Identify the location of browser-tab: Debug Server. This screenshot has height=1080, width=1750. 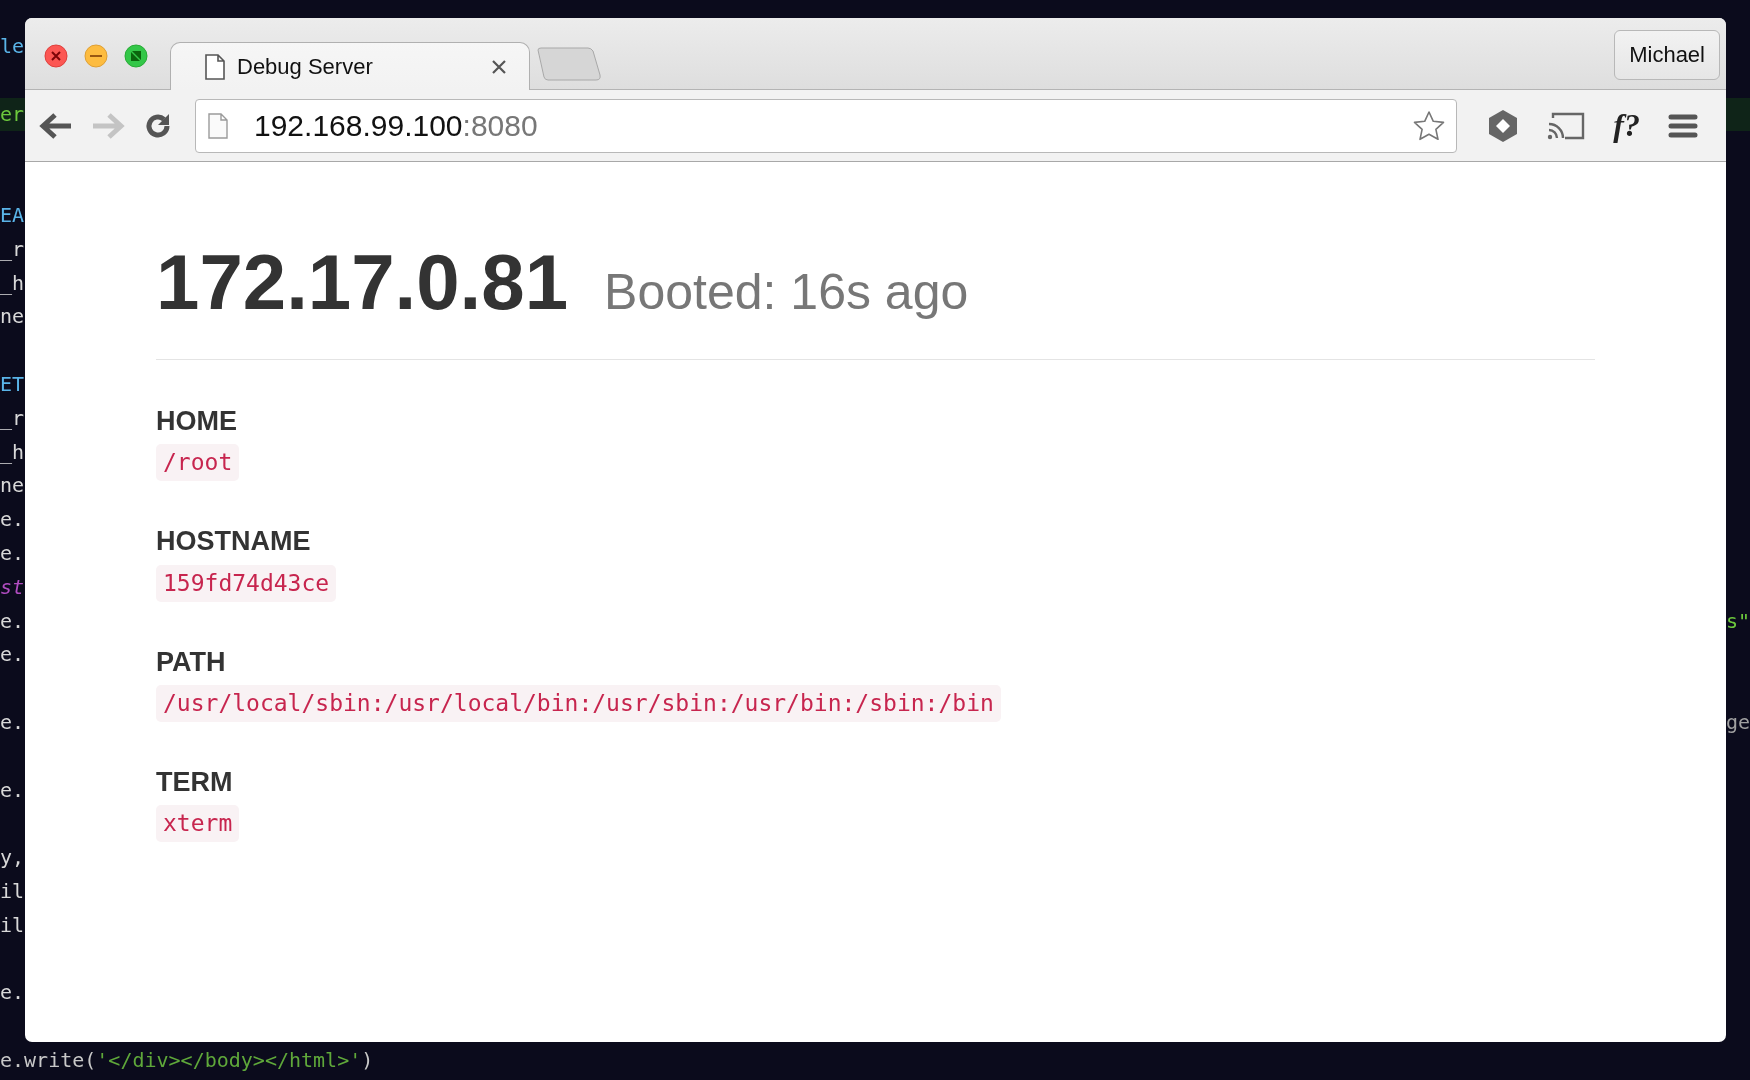
(350, 66).